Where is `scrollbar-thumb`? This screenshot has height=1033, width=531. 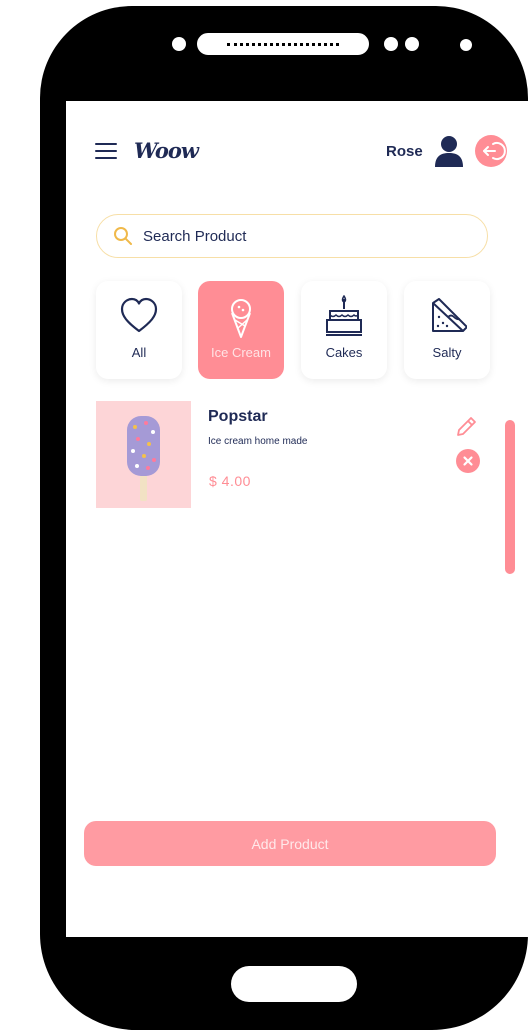
scrollbar-thumb is located at coordinates (510, 497).